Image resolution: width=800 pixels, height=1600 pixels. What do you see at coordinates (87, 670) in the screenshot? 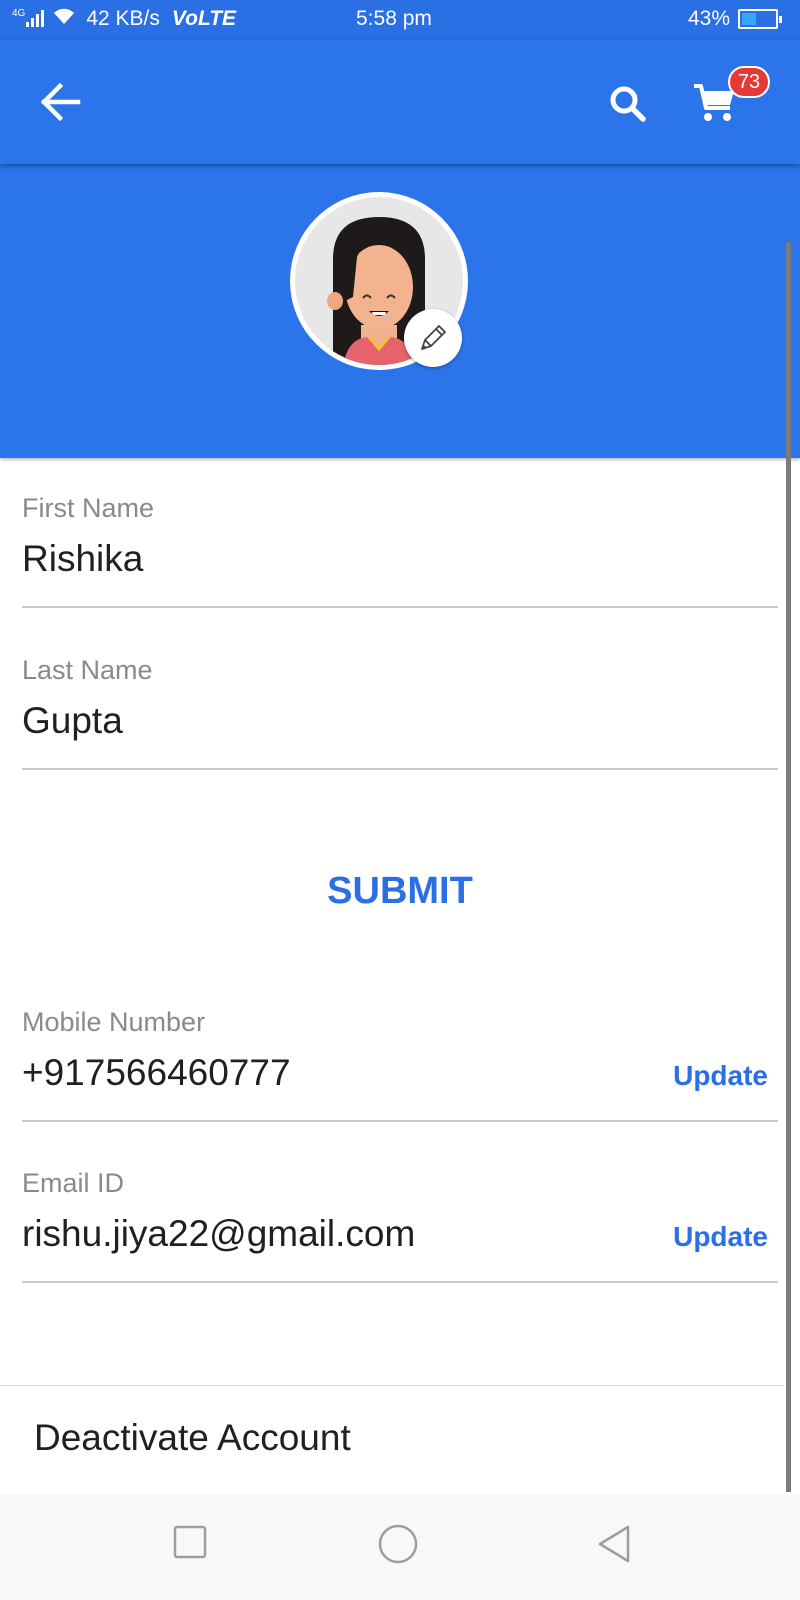
I see `last-name-label: Last Name` at bounding box center [87, 670].